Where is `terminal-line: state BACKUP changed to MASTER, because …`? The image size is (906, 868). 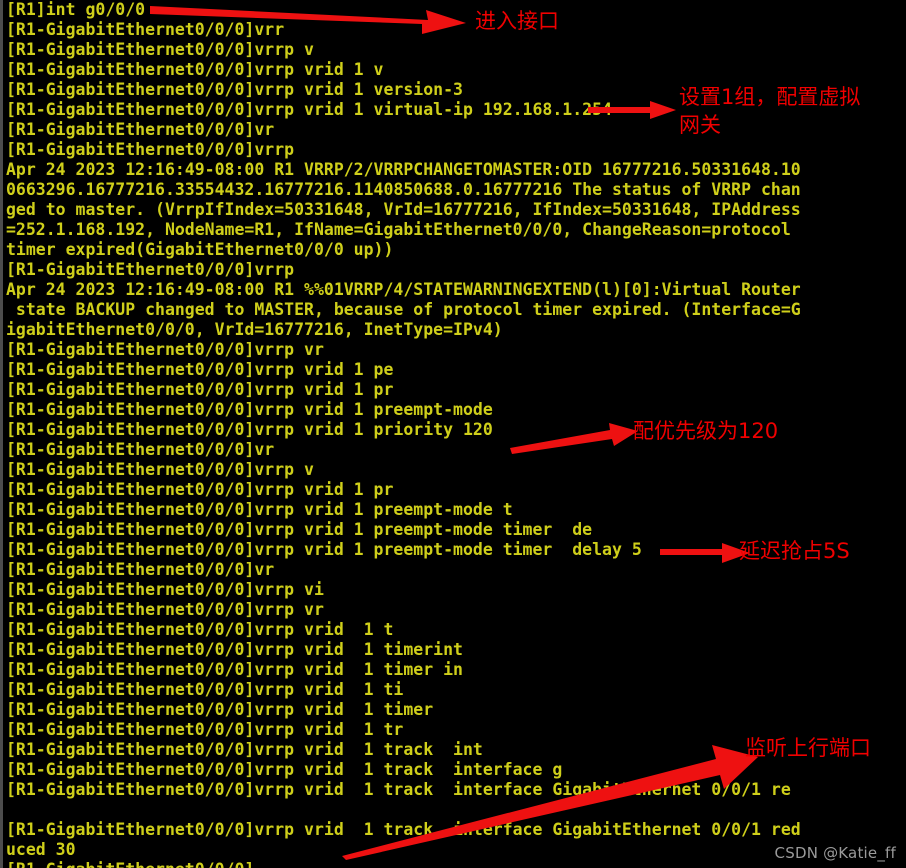 terminal-line: state BACKUP changed to MASTER, because … is located at coordinates (403, 309).